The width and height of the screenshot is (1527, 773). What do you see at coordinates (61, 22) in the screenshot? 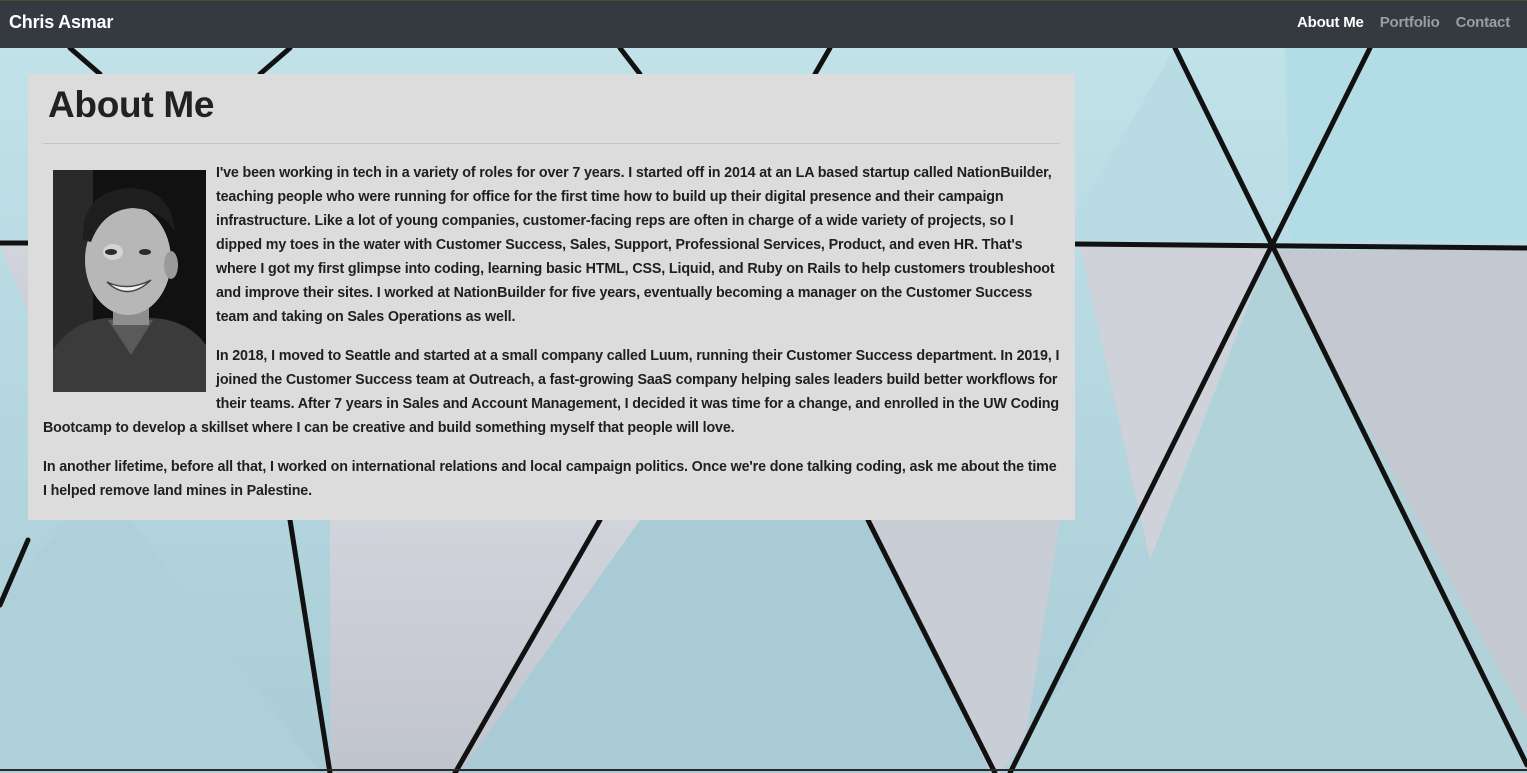
I see `brand-link: Chris Asmar` at bounding box center [61, 22].